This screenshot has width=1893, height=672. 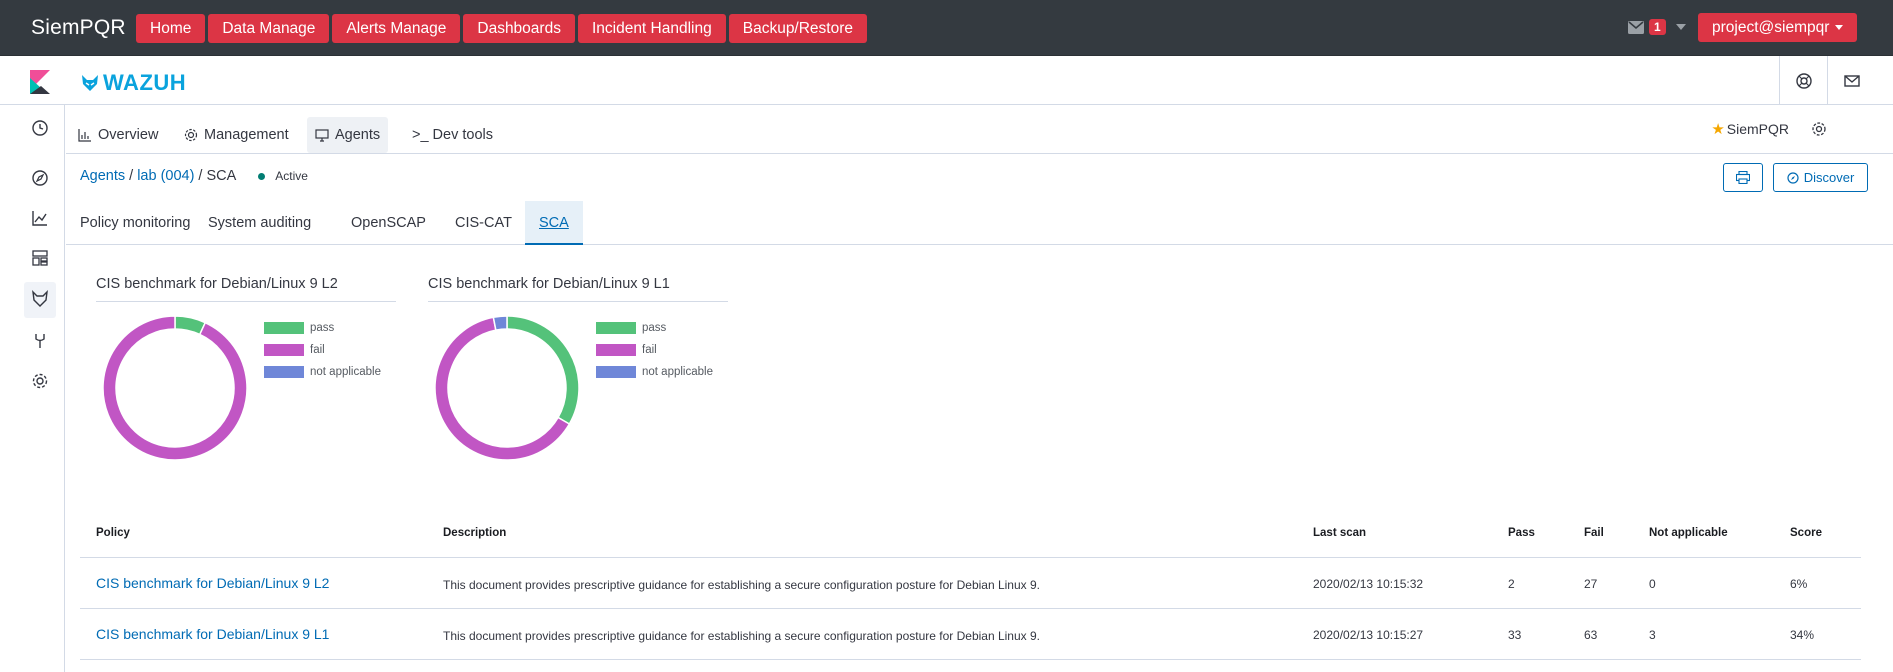 I want to click on status-dot, so click(x=262, y=176).